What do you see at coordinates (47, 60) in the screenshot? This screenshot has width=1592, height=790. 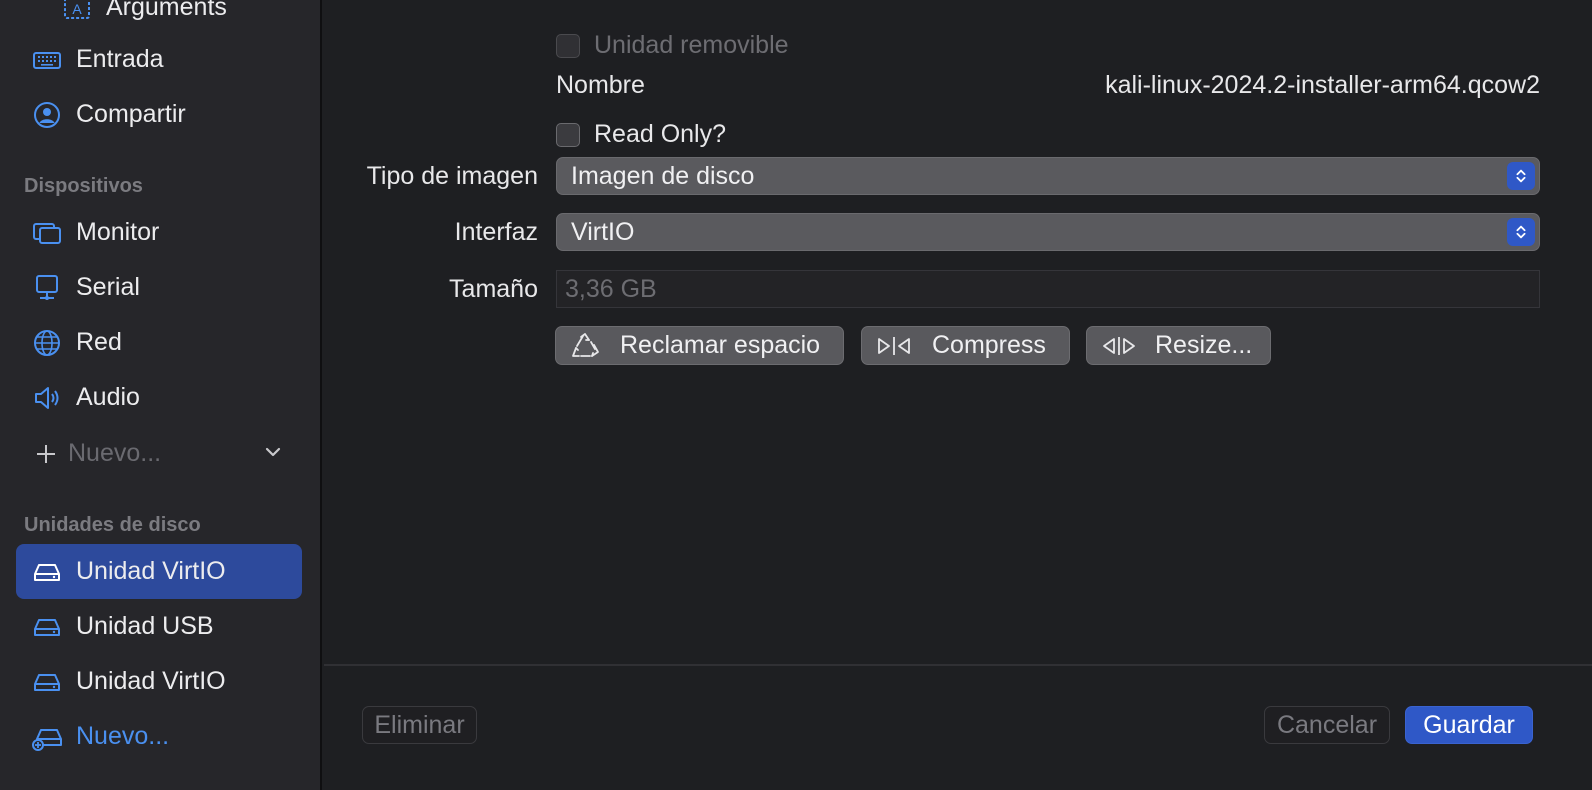 I see `keyboard-icon` at bounding box center [47, 60].